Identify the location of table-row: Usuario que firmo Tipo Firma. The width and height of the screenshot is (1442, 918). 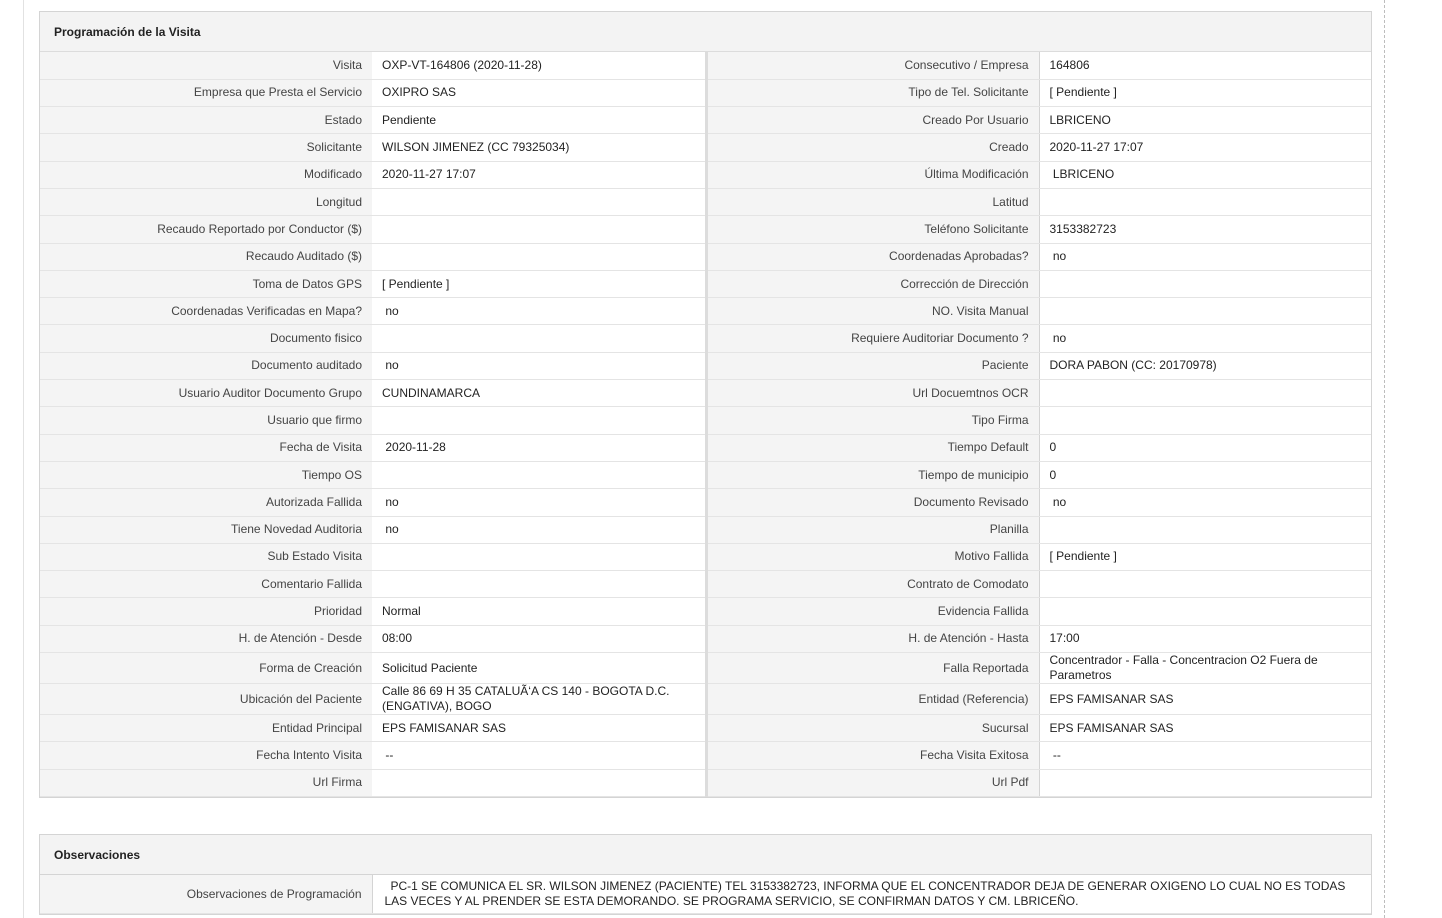
(705, 420).